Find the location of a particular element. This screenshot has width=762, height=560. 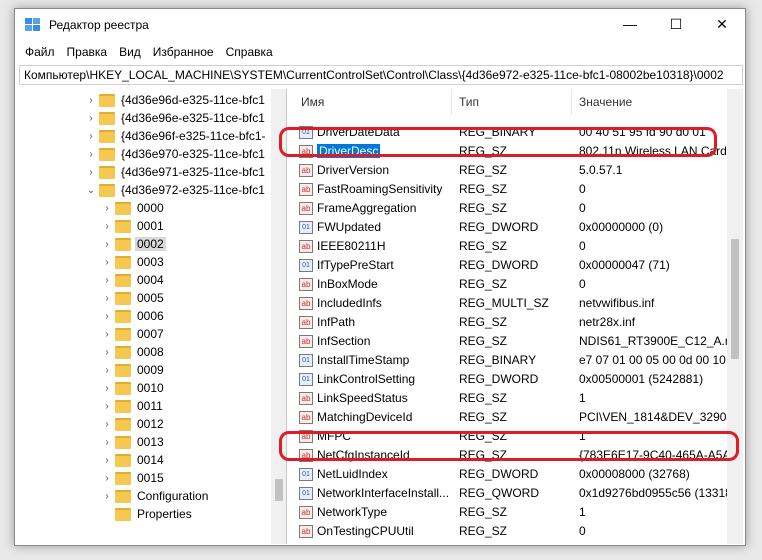

value-row: 01 IfTypePreStart REG_DWORD 0x00000047 (71) is located at coordinates (508, 265).